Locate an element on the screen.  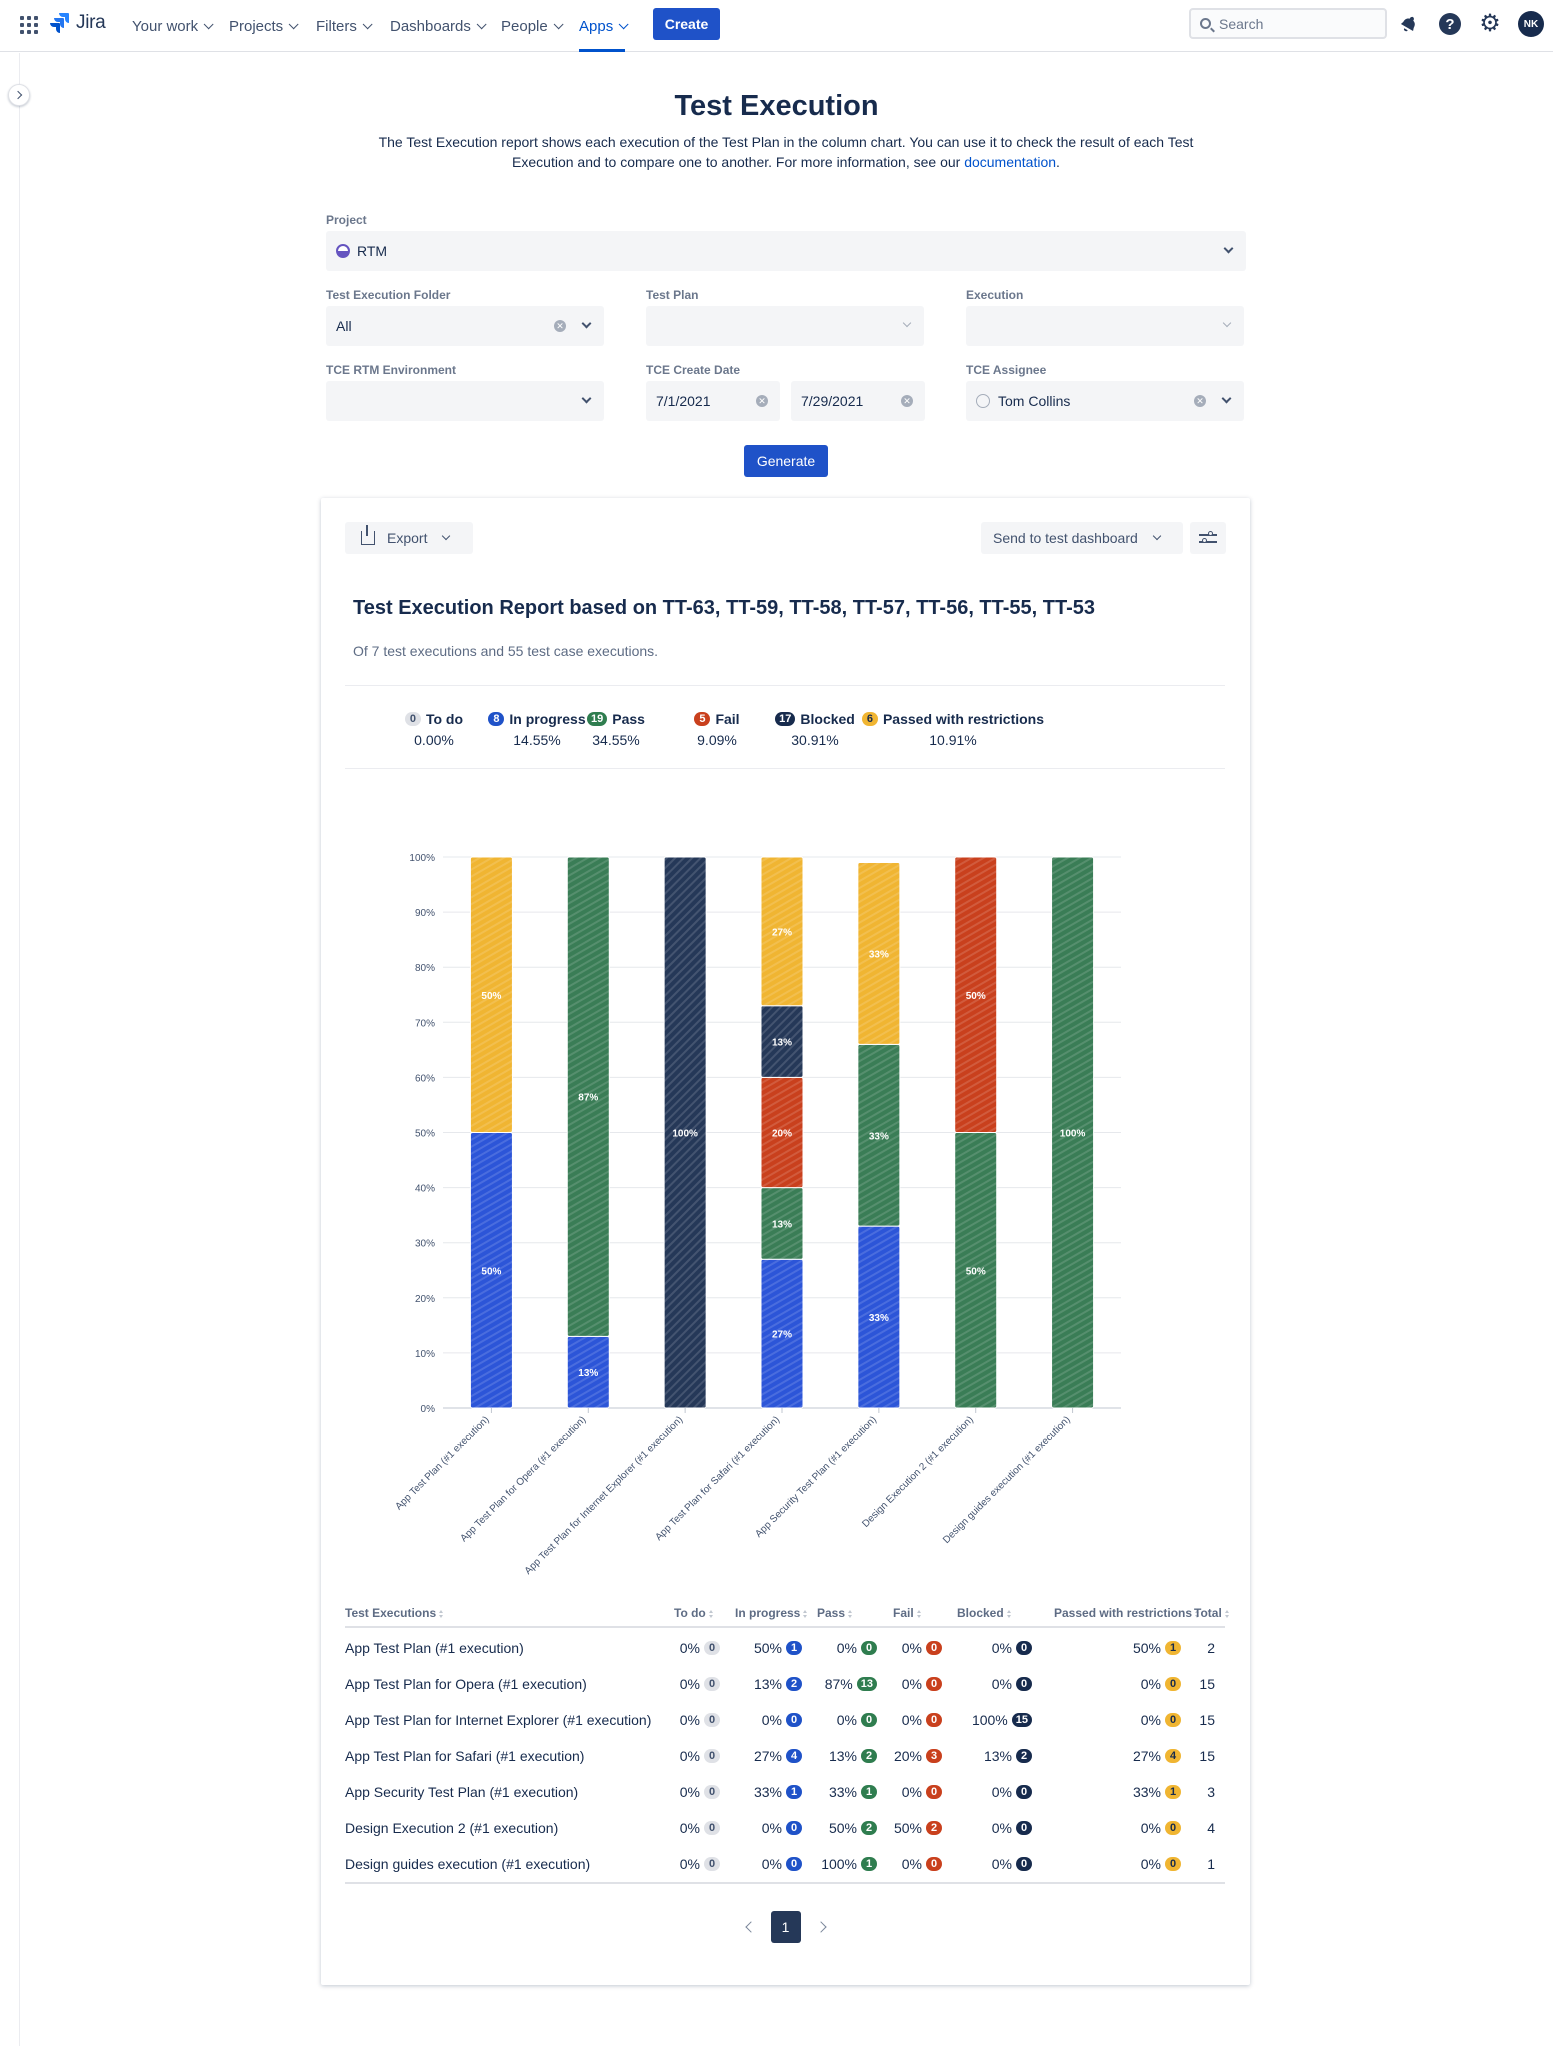
cell-pwr: 50% 1 is located at coordinates (1157, 1648).